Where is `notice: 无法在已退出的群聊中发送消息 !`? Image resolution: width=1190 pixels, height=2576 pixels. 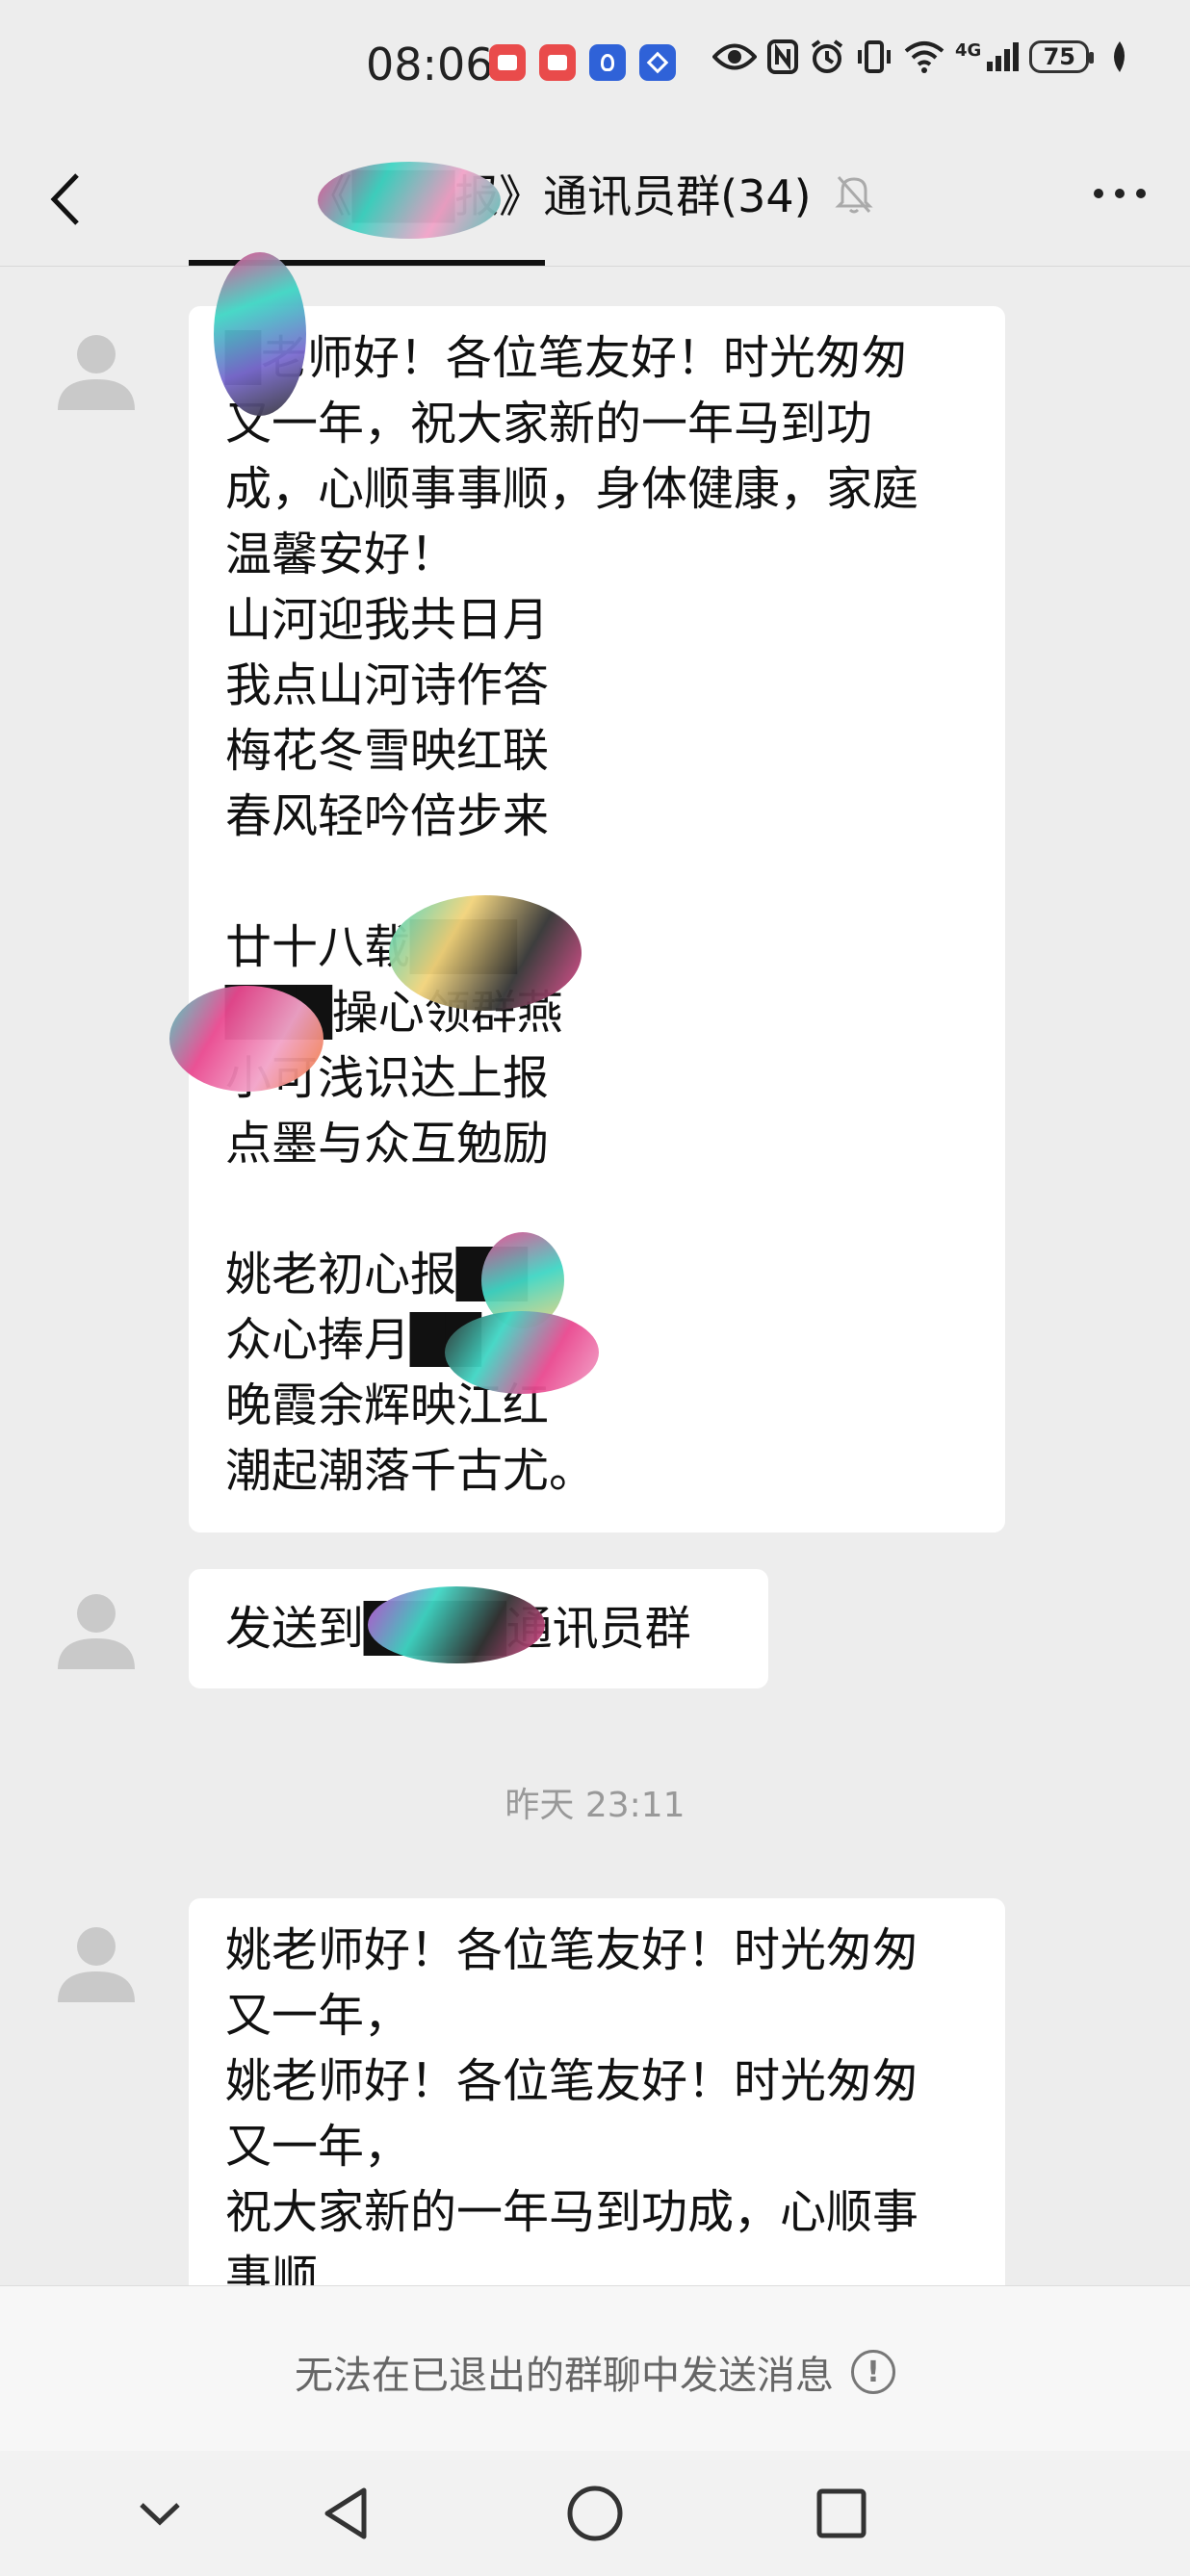 notice: 无法在已退出的群聊中发送消息 ! is located at coordinates (595, 2372).